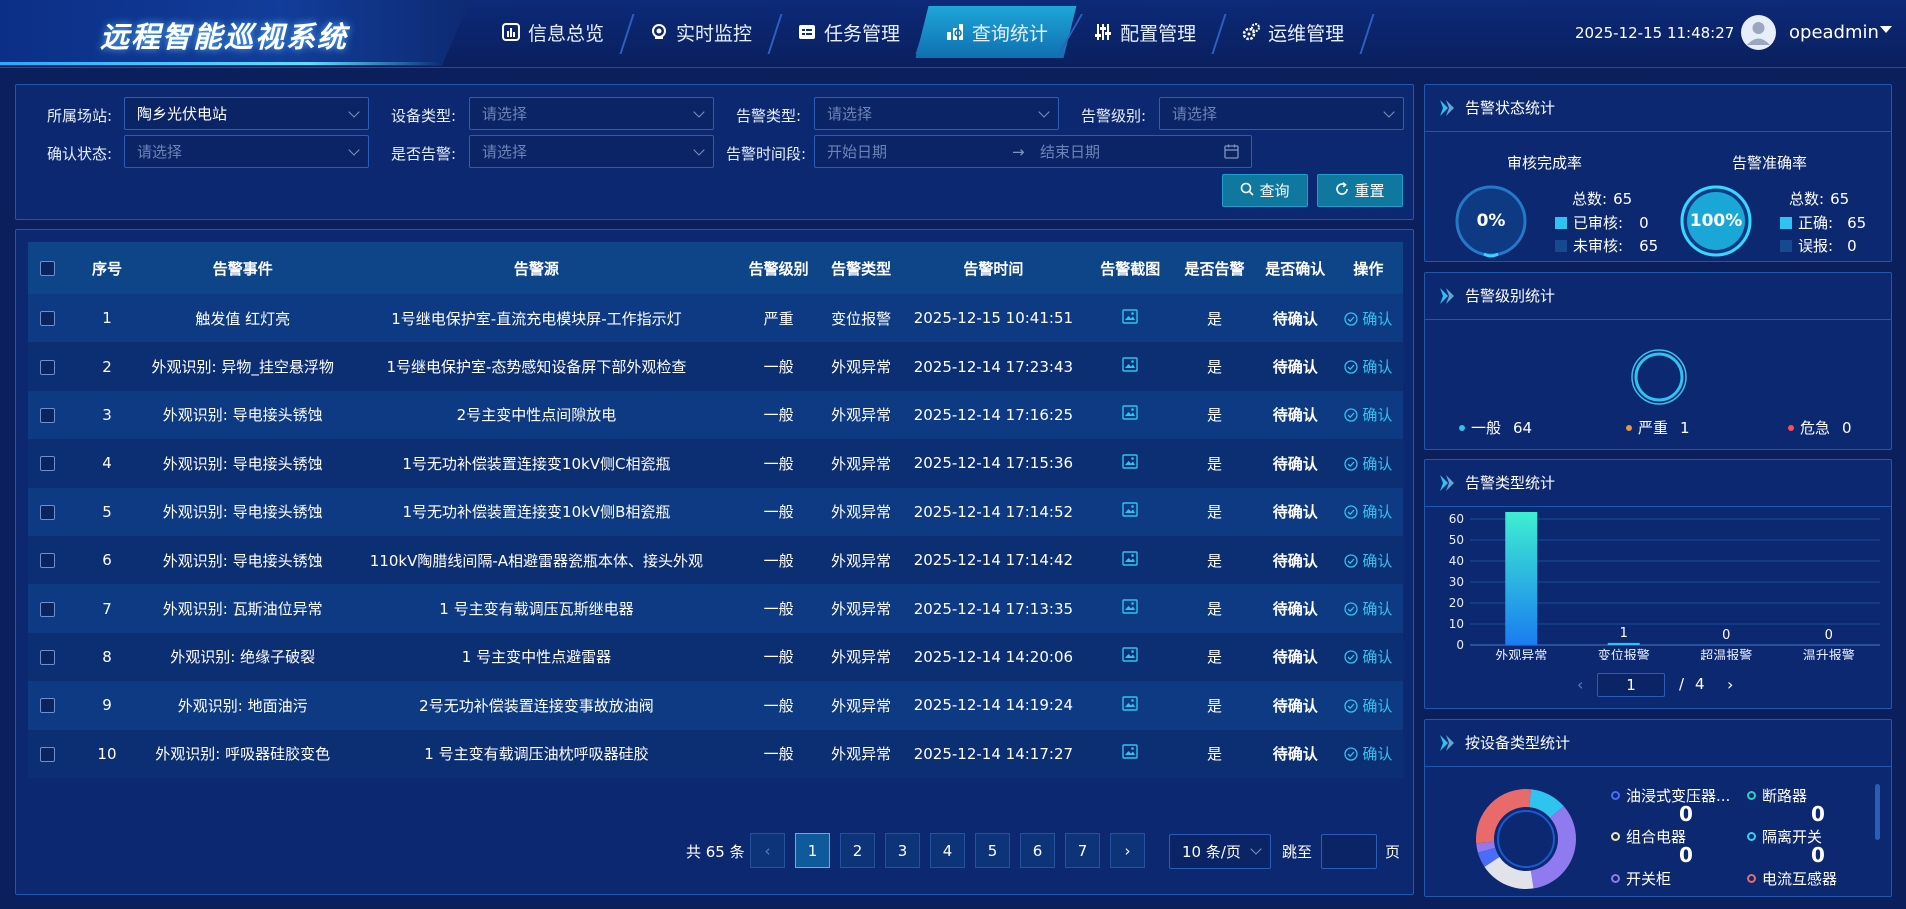 This screenshot has width=1906, height=909. I want to click on next-page-button: ›, so click(1127, 850).